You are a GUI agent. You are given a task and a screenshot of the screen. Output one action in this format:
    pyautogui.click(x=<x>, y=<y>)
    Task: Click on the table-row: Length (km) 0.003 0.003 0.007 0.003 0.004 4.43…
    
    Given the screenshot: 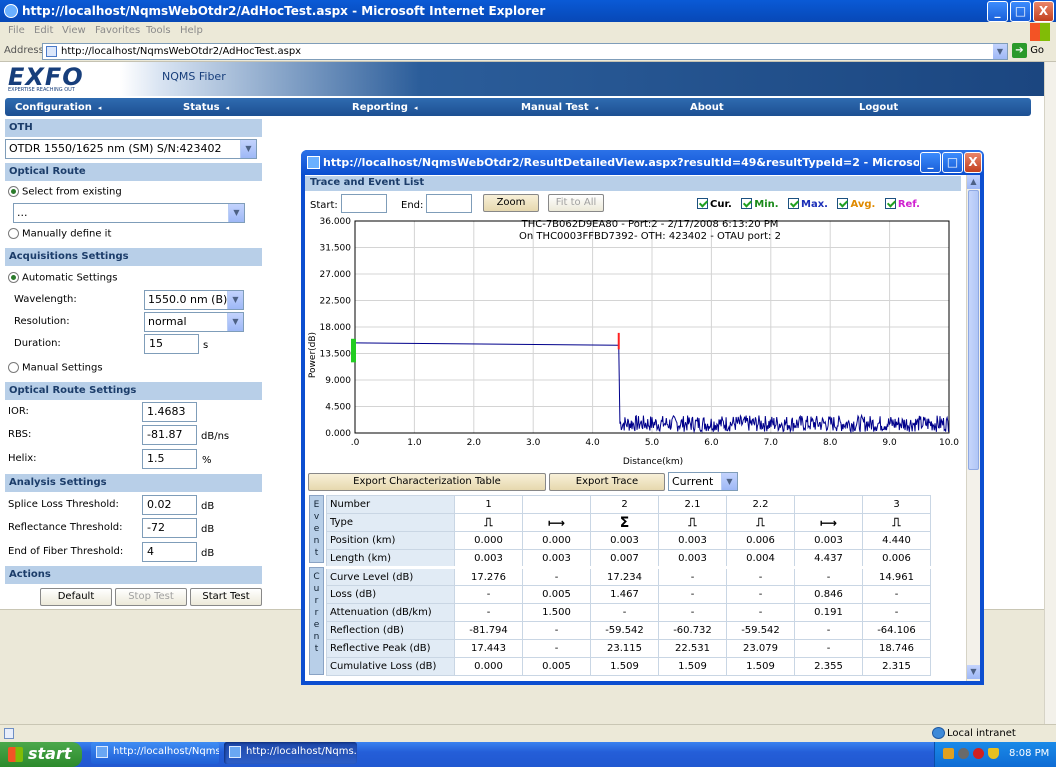 What is the action you would take?
    pyautogui.click(x=628, y=558)
    